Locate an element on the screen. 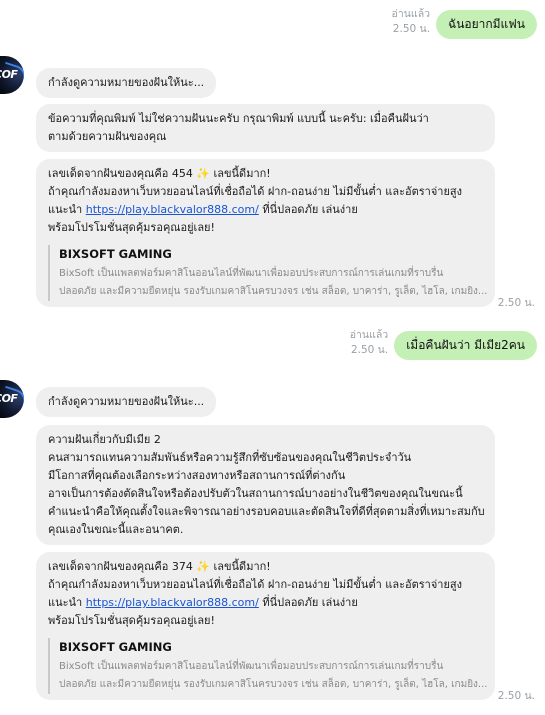  message-line: ตามด้วยความฝันของคุณ is located at coordinates (107, 136).